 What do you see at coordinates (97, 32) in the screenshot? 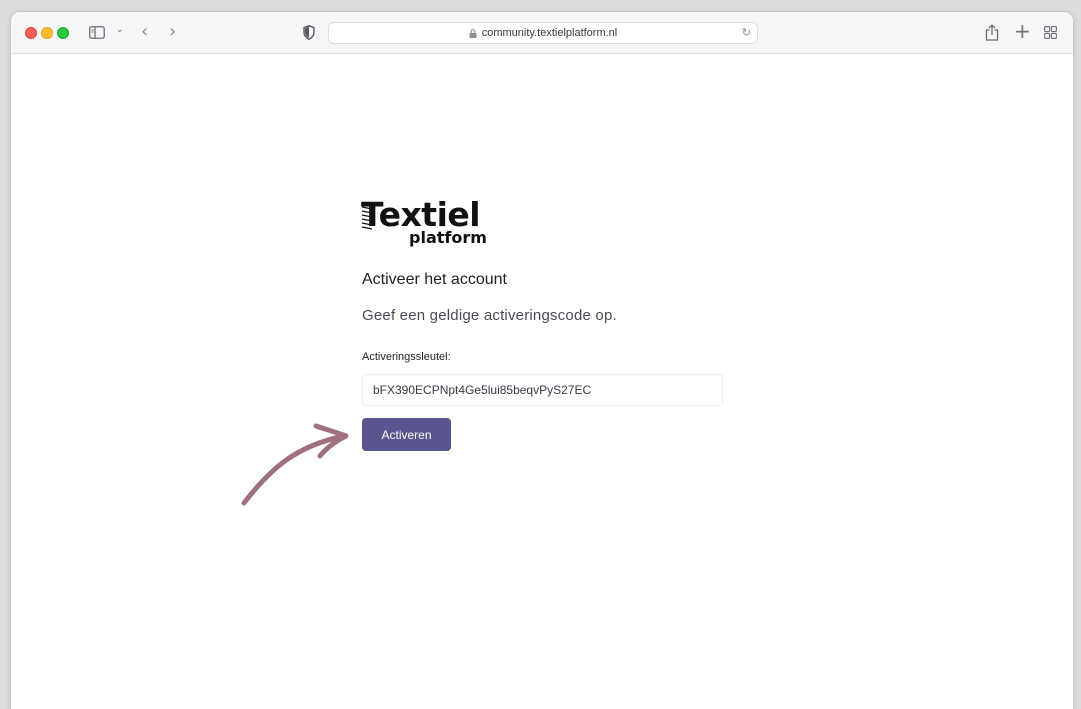
I see `sidebar-icon` at bounding box center [97, 32].